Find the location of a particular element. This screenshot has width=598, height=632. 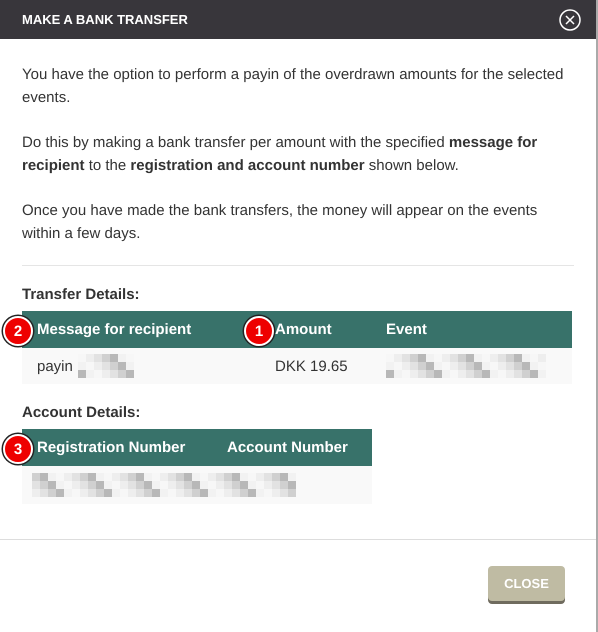

column-header: Amount is located at coordinates (303, 329).